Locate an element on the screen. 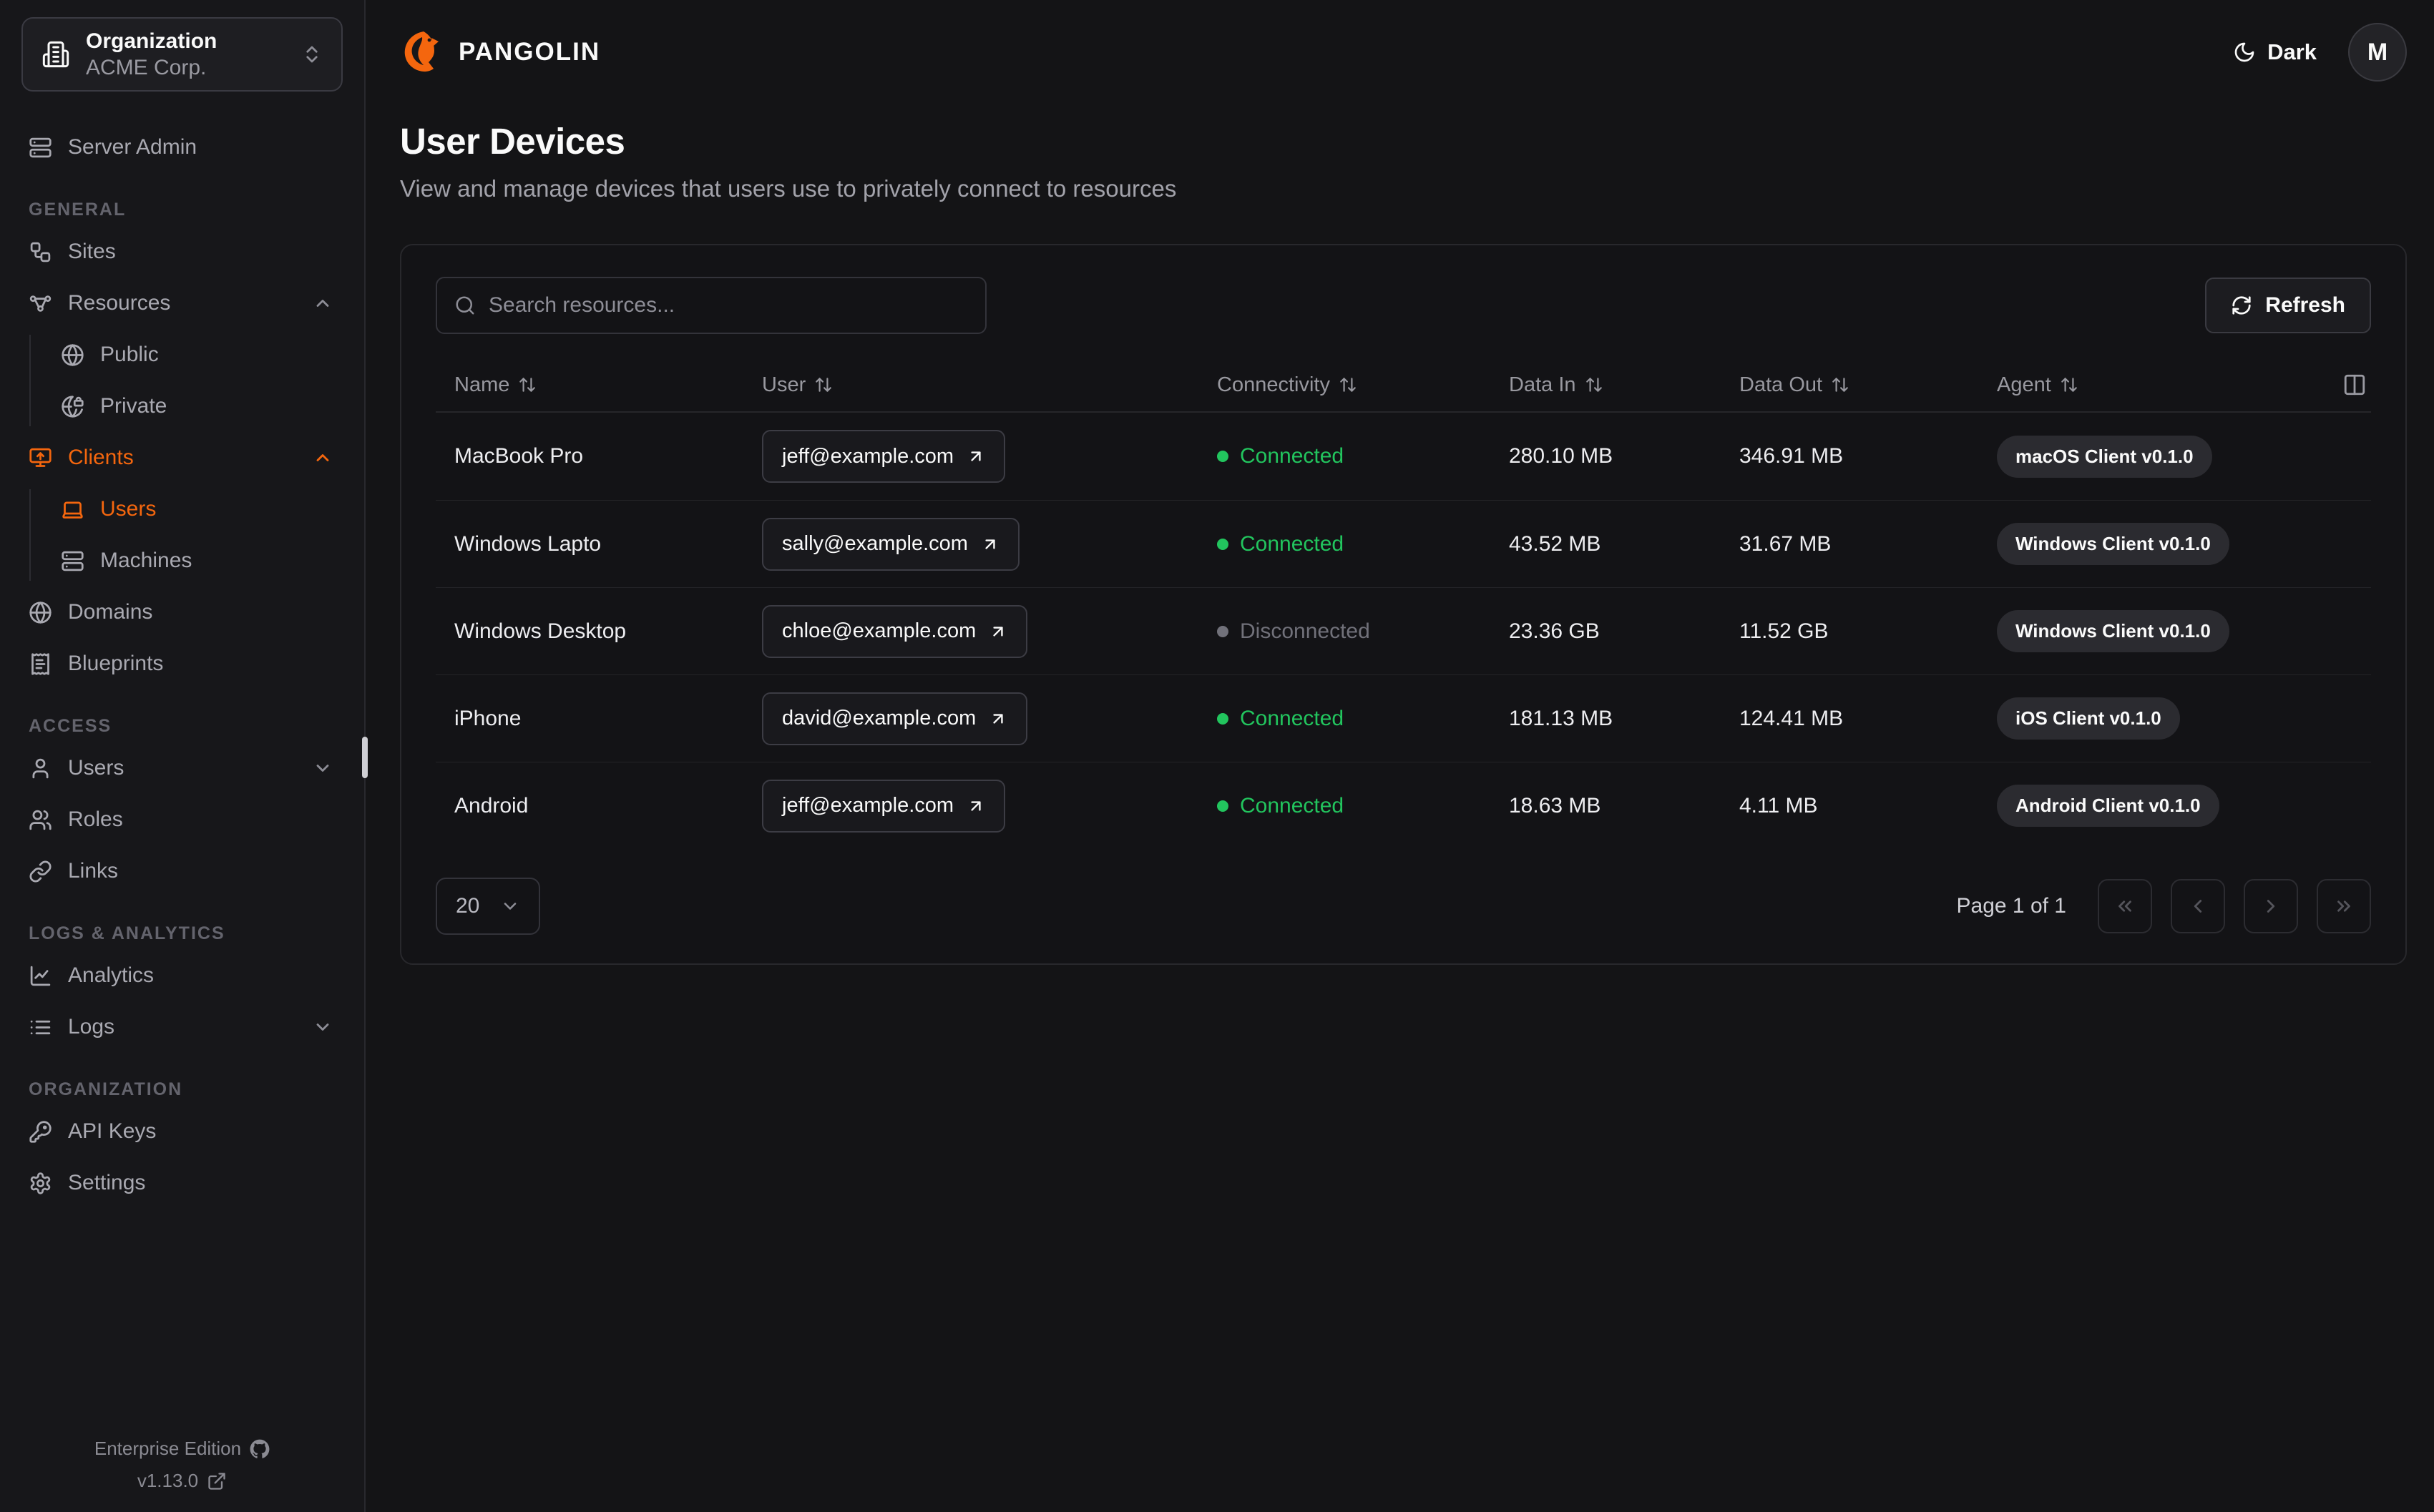  brand-logo: PANGOLIN is located at coordinates (500, 52).